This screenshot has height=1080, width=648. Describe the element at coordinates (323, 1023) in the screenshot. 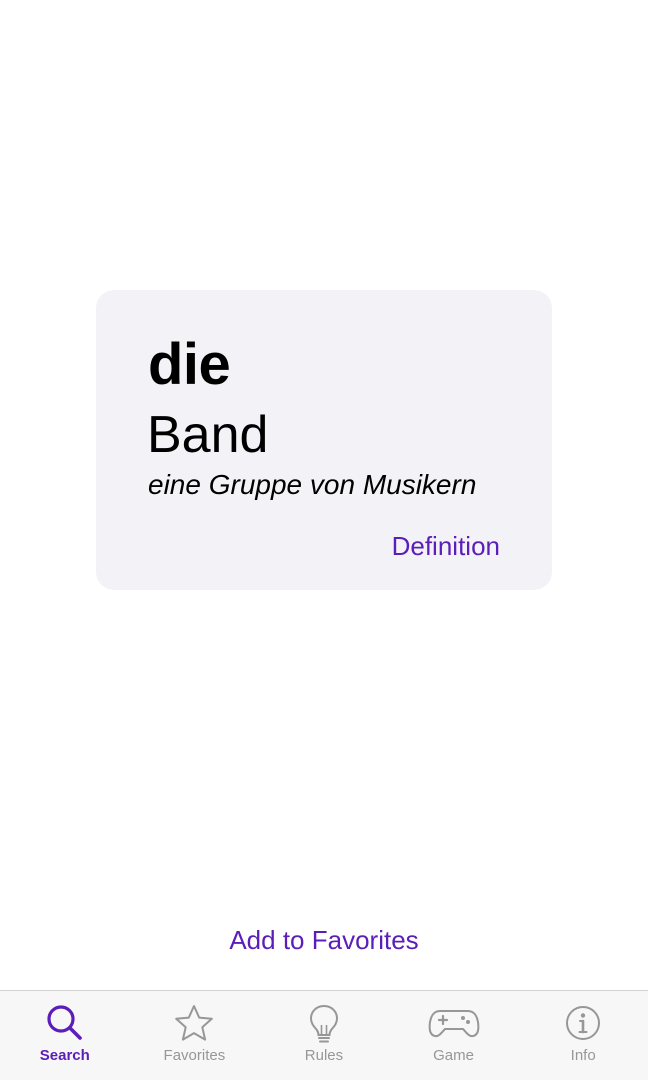

I see `lightbulb-icon` at that location.